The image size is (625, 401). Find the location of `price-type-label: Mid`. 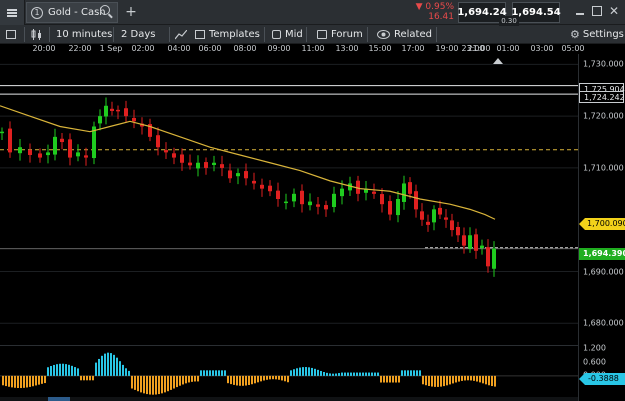

price-type-label: Mid is located at coordinates (294, 34).